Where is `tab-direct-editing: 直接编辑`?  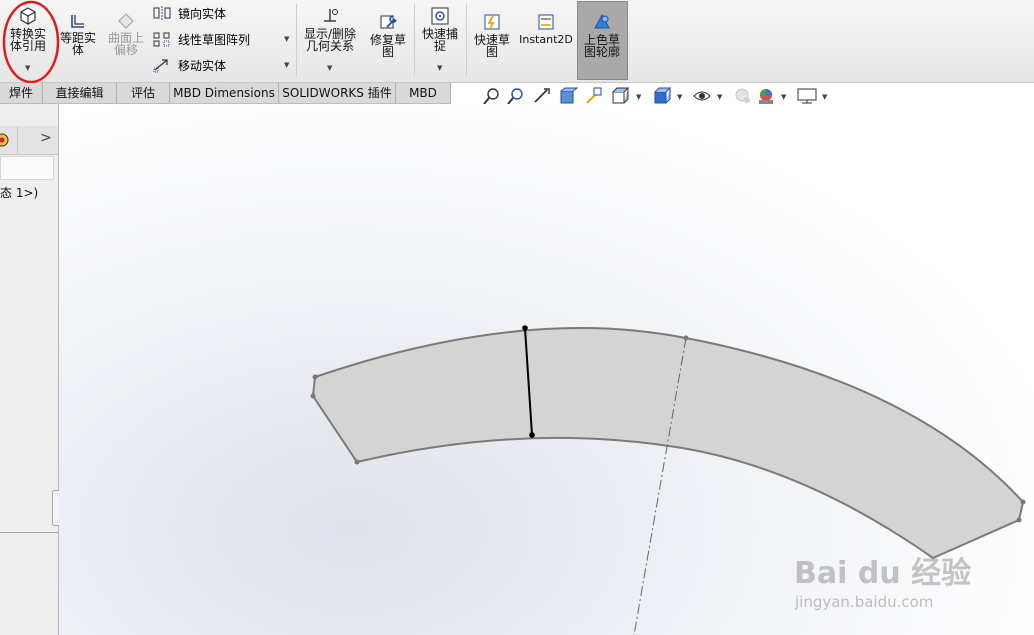
tab-direct-editing: 直接编辑 is located at coordinates (80, 93).